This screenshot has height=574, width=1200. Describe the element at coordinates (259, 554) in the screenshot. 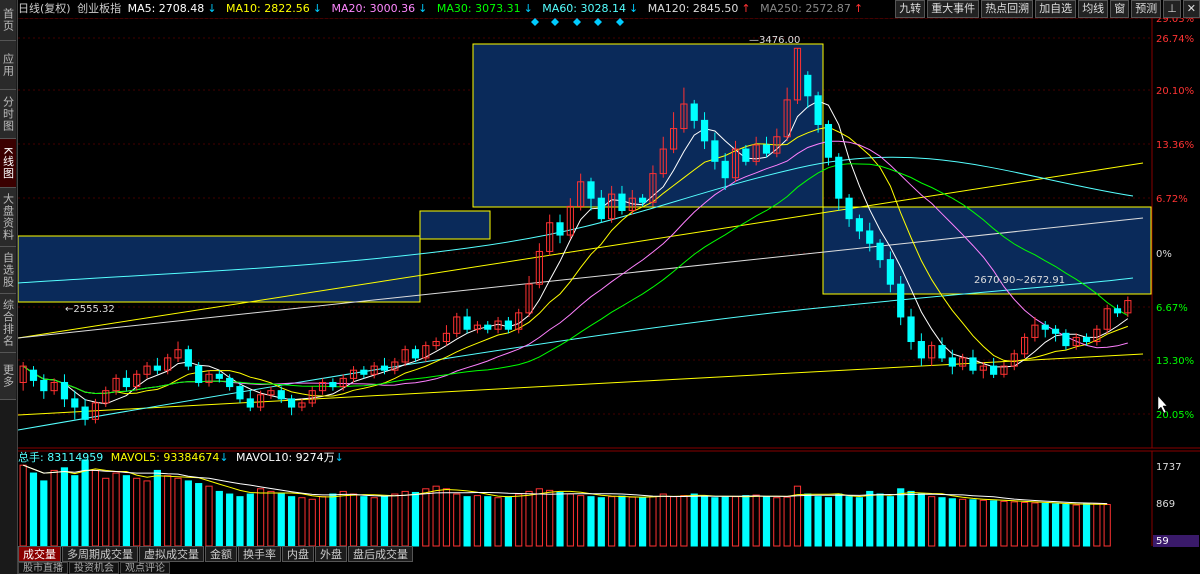

I see `tab-turnover: 换手率` at that location.